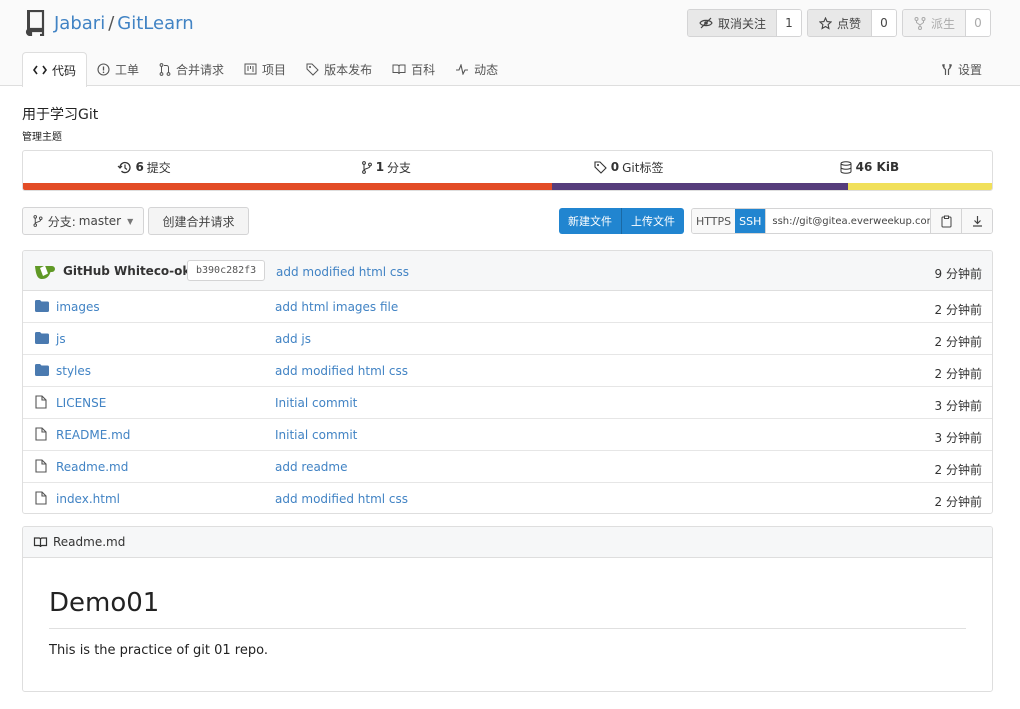 The height and width of the screenshot is (709, 1020). Describe the element at coordinates (250, 69) in the screenshot. I see `project-icon` at that location.